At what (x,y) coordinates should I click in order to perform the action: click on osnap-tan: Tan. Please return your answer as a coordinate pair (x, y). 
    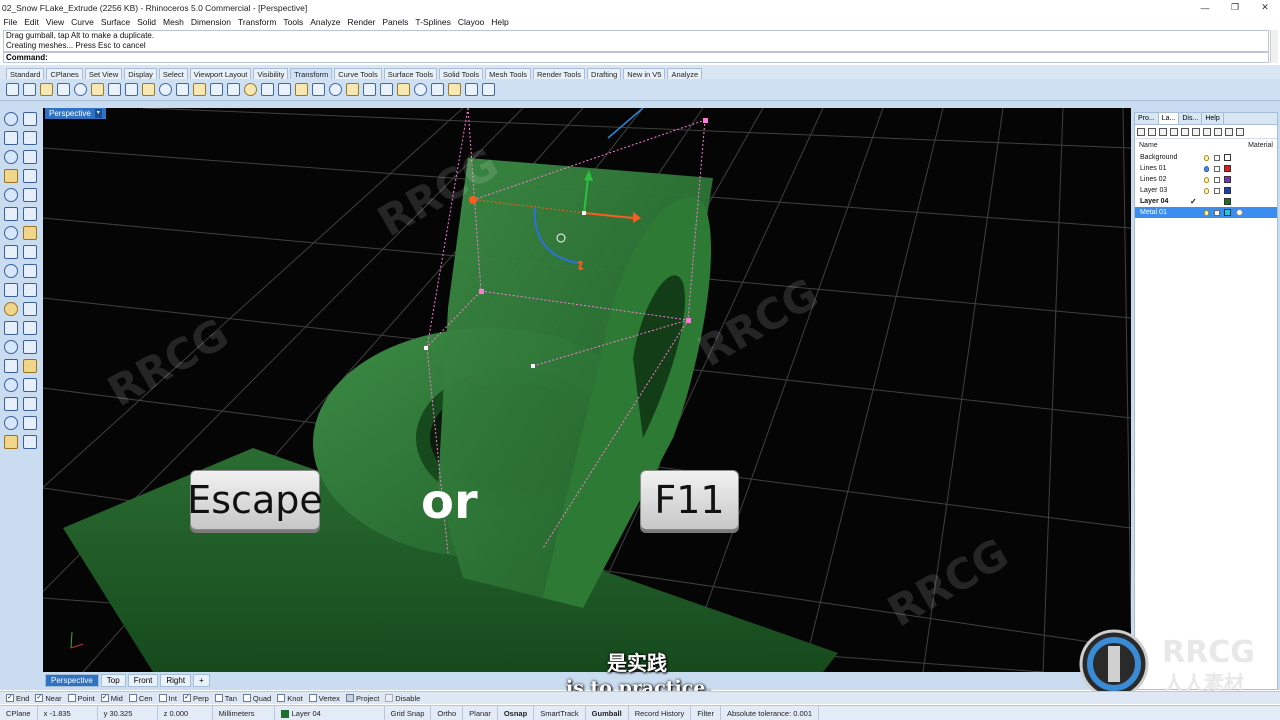
    Looking at the image, I should click on (225, 698).